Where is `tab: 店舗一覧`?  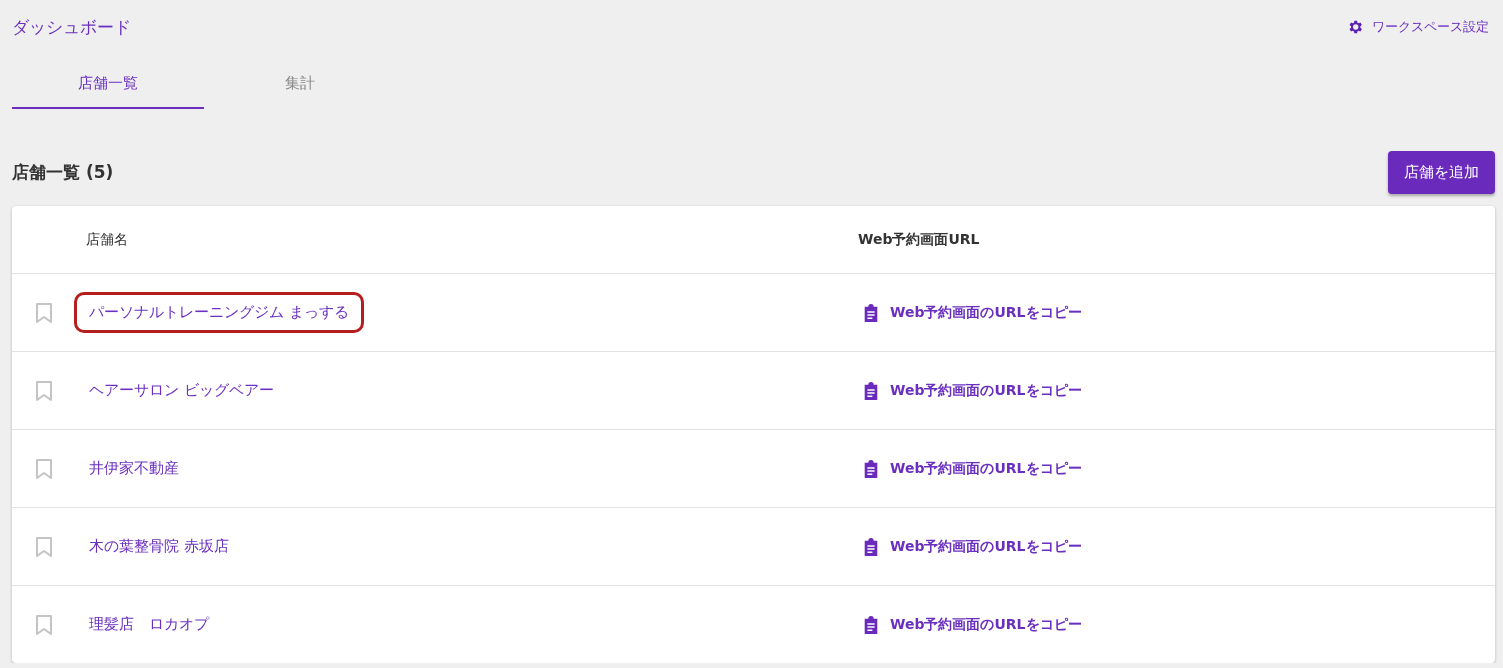
tab: 店舗一覧 is located at coordinates (108, 84).